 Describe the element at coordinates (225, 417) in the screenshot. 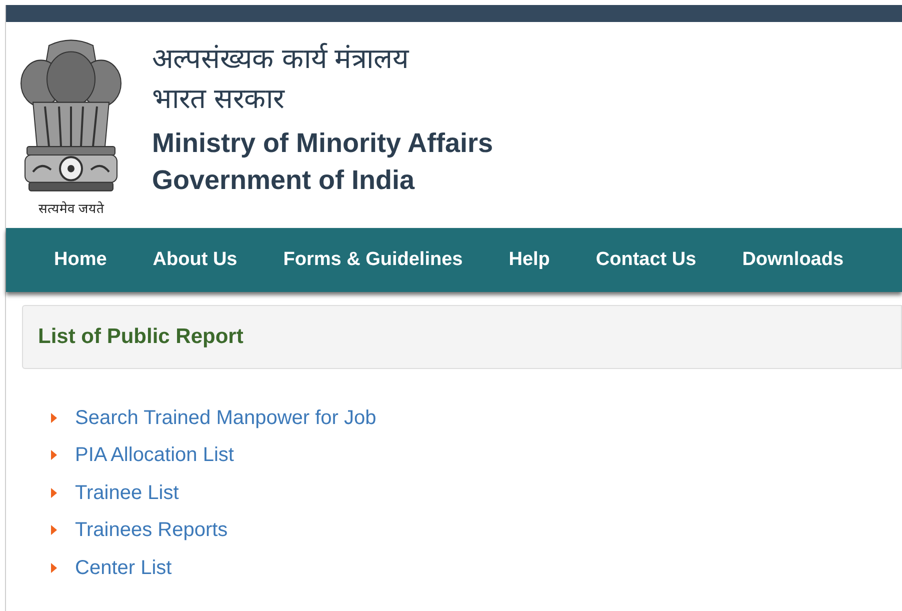

I see `report-link: Search Trained Manpower for Job` at that location.